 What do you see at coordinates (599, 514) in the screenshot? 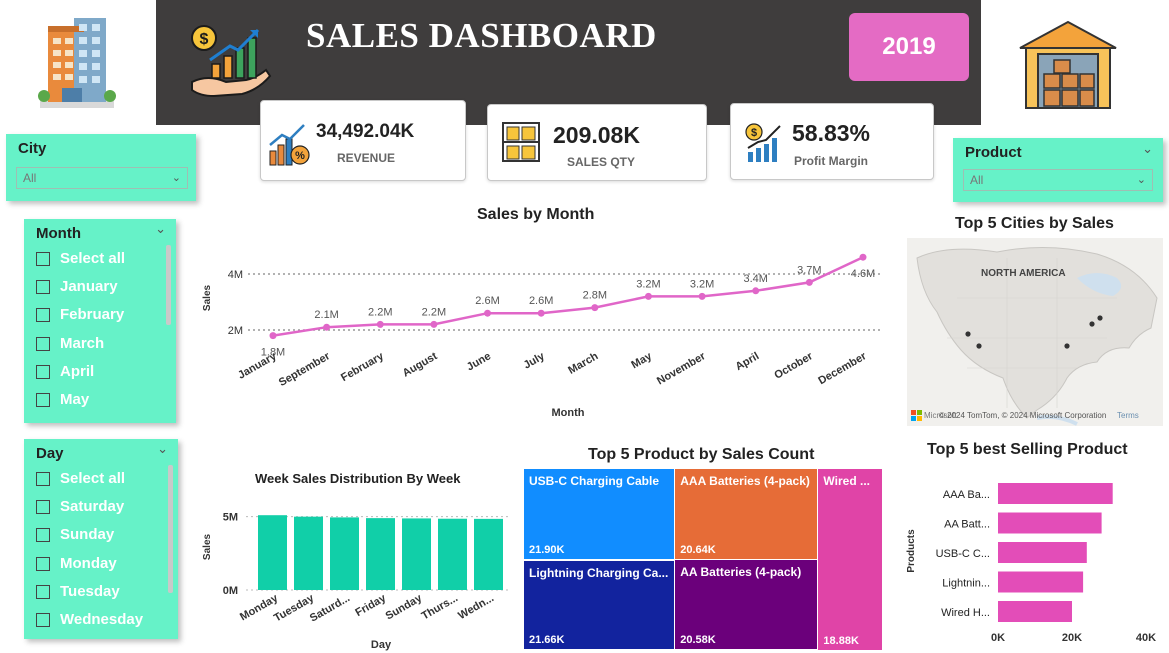
I see `treemap-tile: USB-C Charging Cable 21.90K` at bounding box center [599, 514].